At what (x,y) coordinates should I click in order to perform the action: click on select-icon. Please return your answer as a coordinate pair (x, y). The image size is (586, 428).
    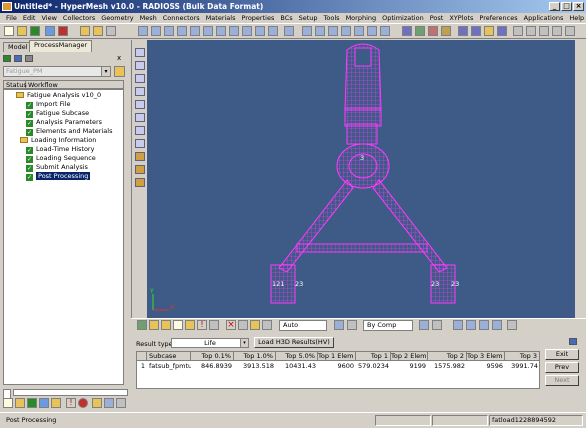
    Looking at the image, I should click on (140, 52).